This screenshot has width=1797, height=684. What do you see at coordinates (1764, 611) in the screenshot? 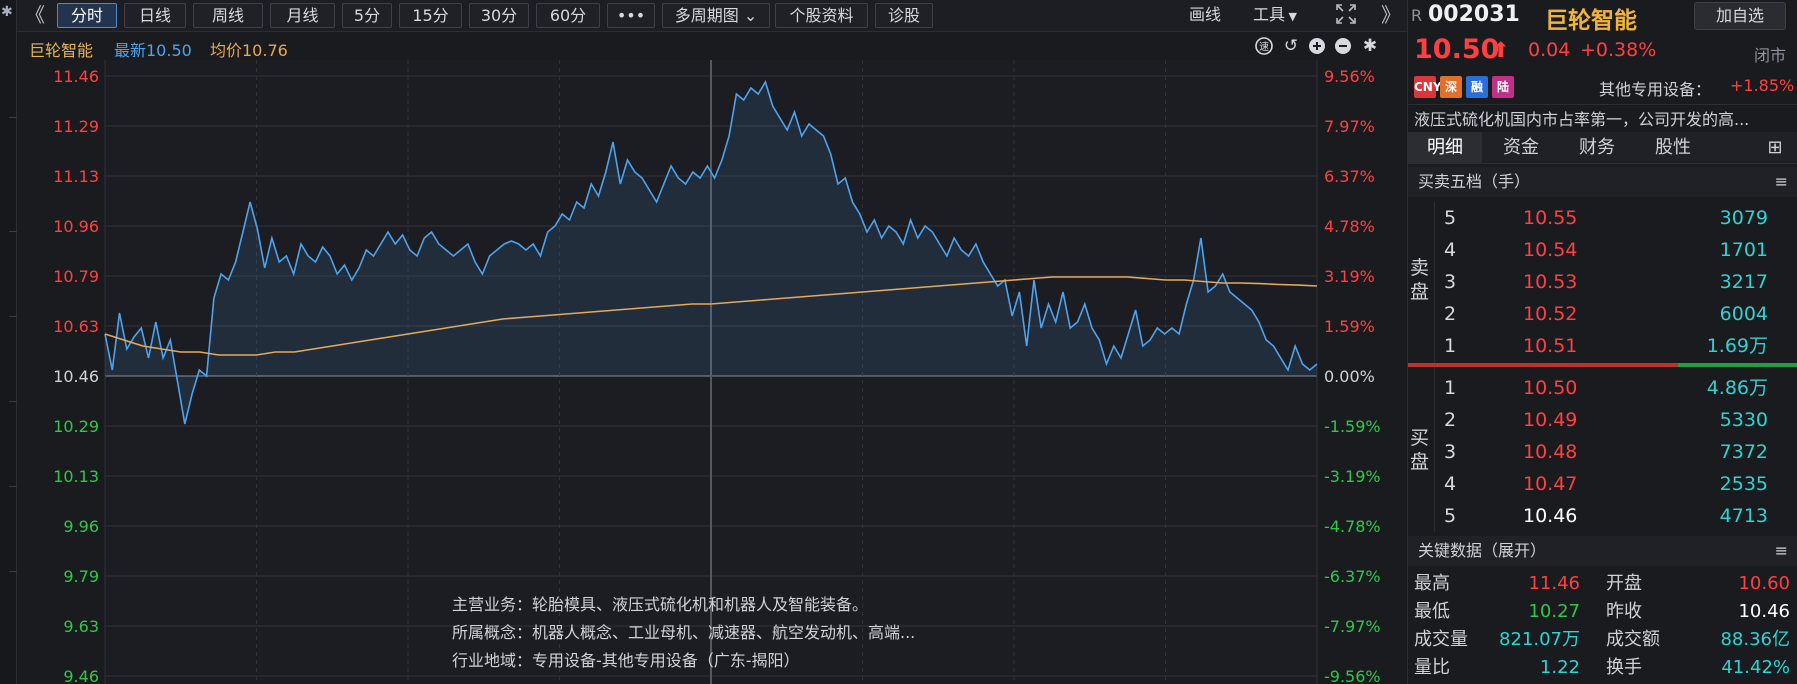
I see `keydata-value: 10.46` at bounding box center [1764, 611].